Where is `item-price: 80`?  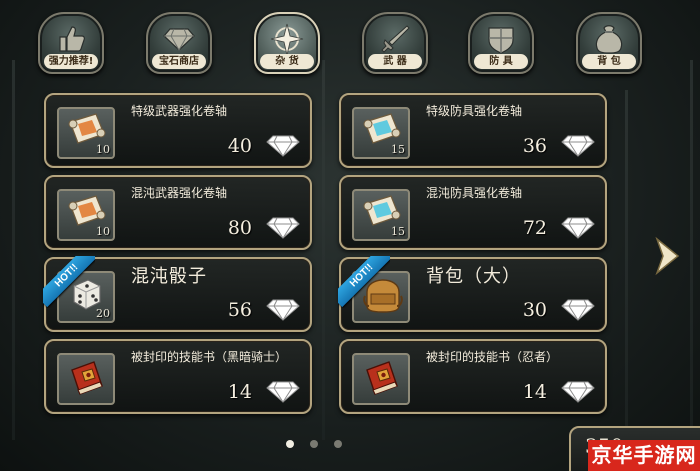 item-price: 80 is located at coordinates (239, 228).